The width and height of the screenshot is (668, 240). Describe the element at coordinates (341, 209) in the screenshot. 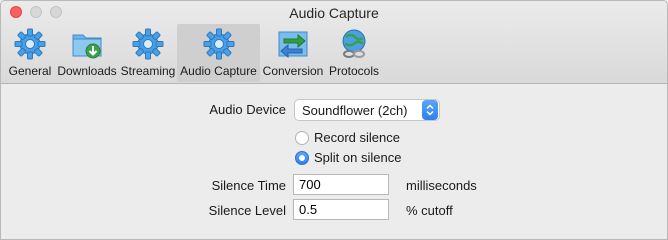

I see `silence-level-input` at that location.